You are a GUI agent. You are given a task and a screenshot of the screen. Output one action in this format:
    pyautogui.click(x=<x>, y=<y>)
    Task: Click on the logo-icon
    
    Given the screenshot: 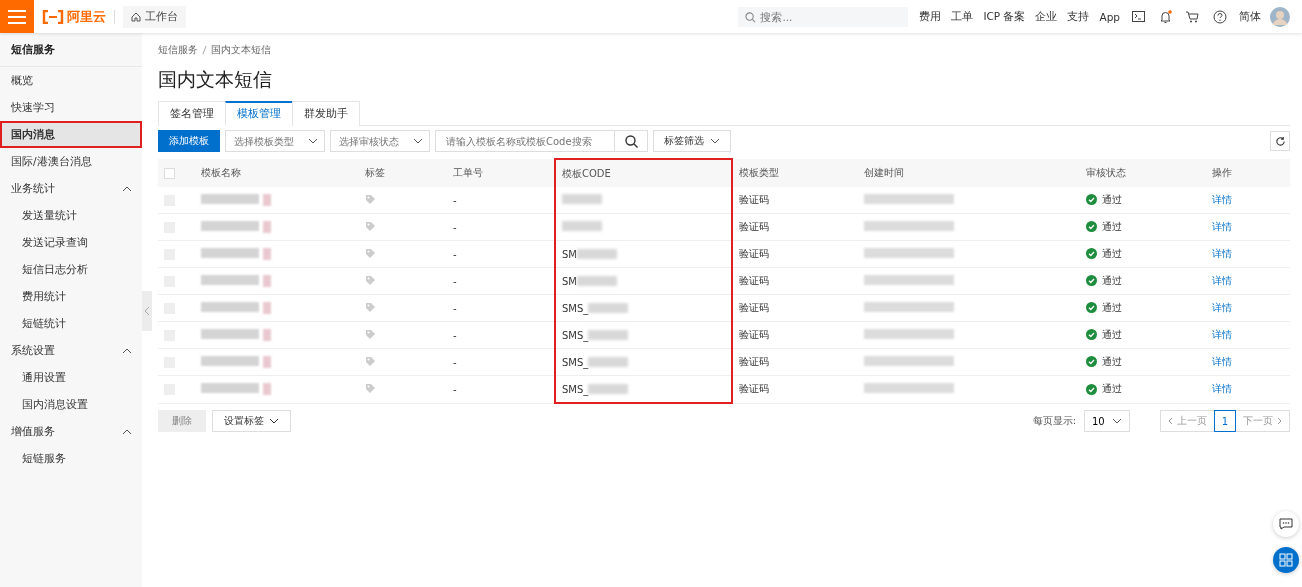 What is the action you would take?
    pyautogui.click(x=53, y=16)
    